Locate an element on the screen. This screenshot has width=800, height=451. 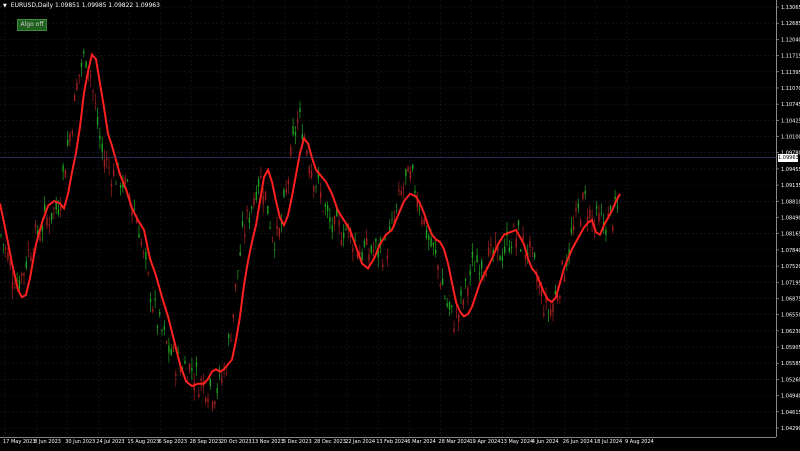
time-tick-label: 28 Dec 2023 is located at coordinates (330, 442).